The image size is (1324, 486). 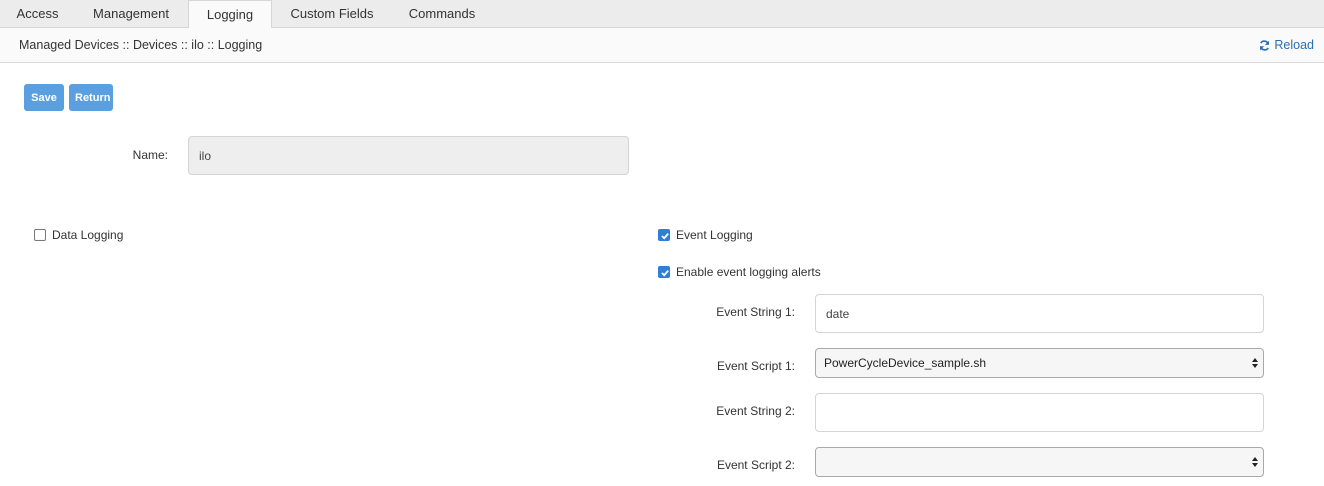 What do you see at coordinates (714, 235) in the screenshot?
I see `event-logging-label: Event Logging` at bounding box center [714, 235].